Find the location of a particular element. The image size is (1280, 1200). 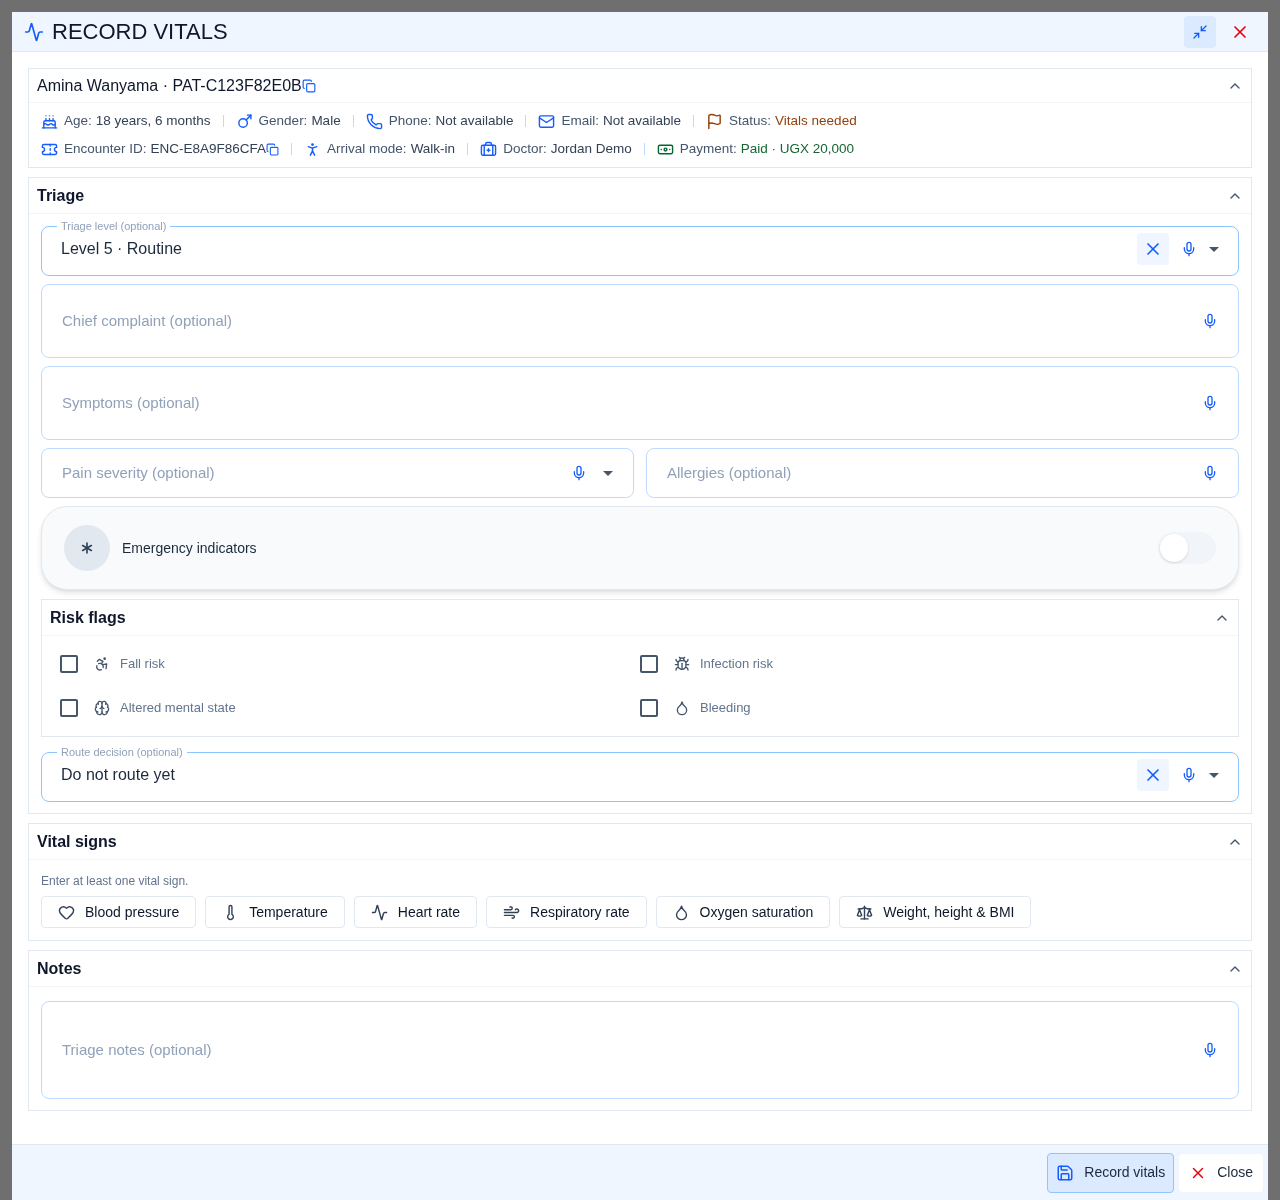

vital-button: Oxygen saturation is located at coordinates (743, 912).